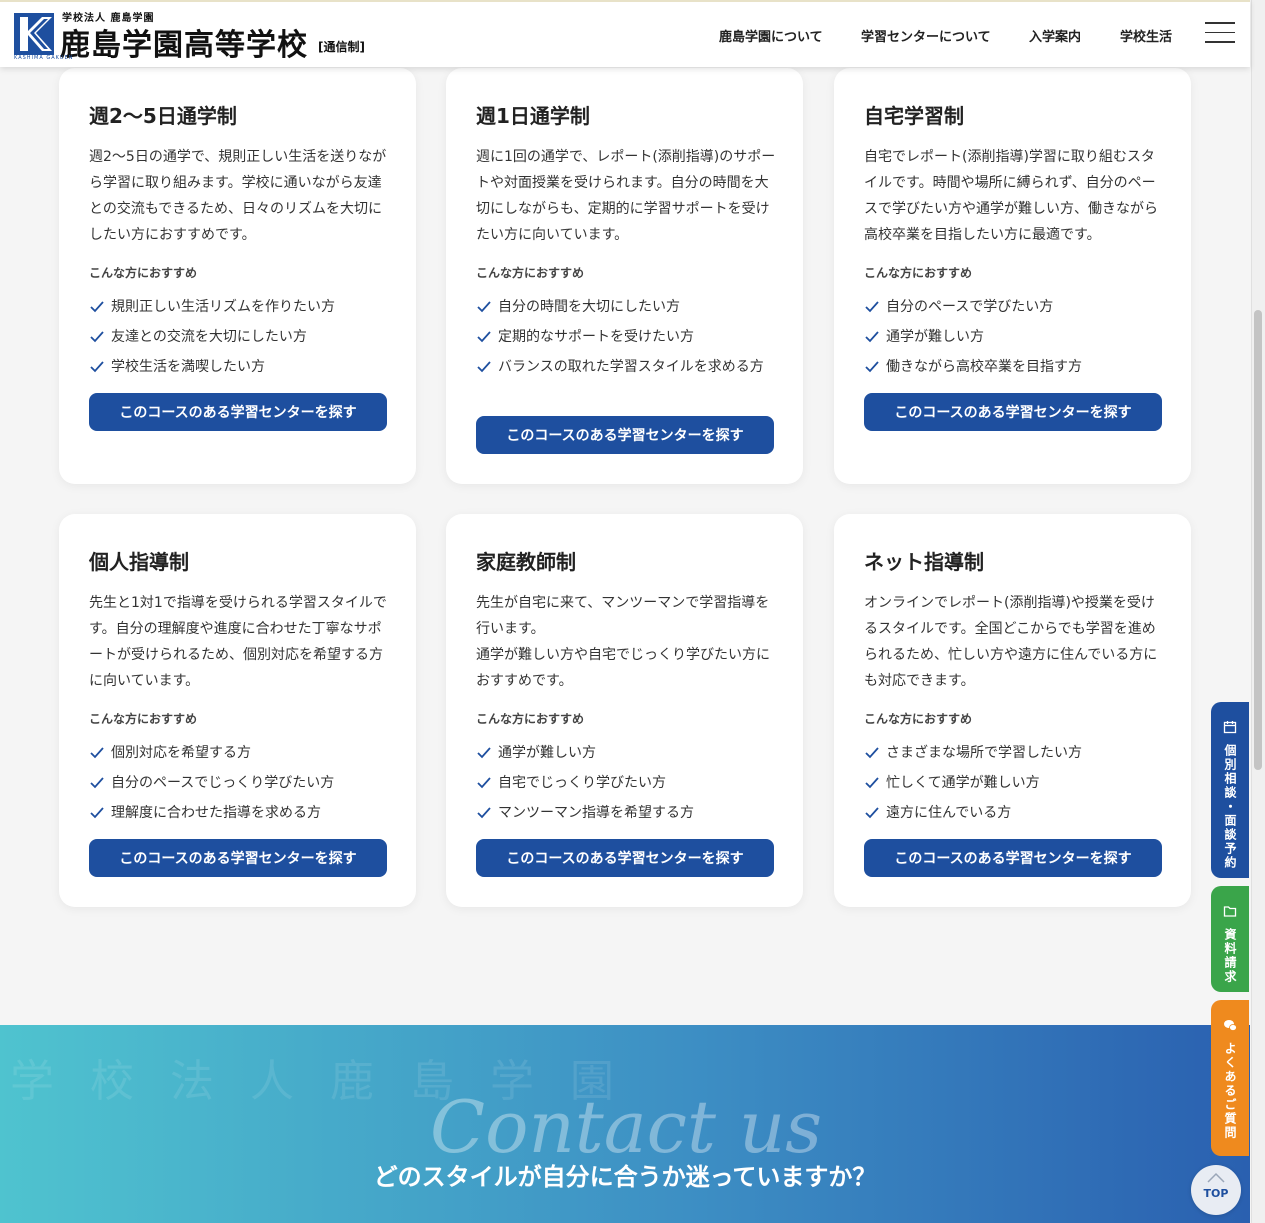  I want to click on course-title: 個人指導制, so click(139, 562).